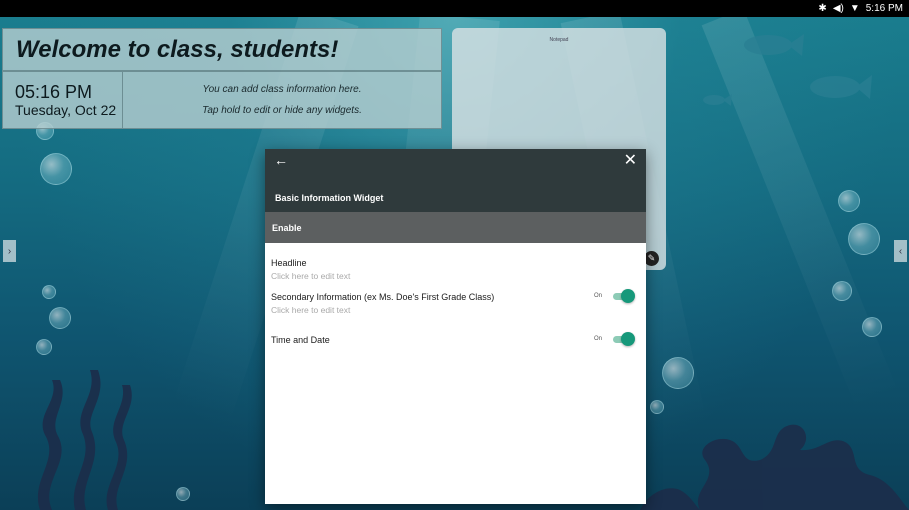  Describe the element at coordinates (282, 89) in the screenshot. I see `secondary-line-1: You can add class information here.` at that location.